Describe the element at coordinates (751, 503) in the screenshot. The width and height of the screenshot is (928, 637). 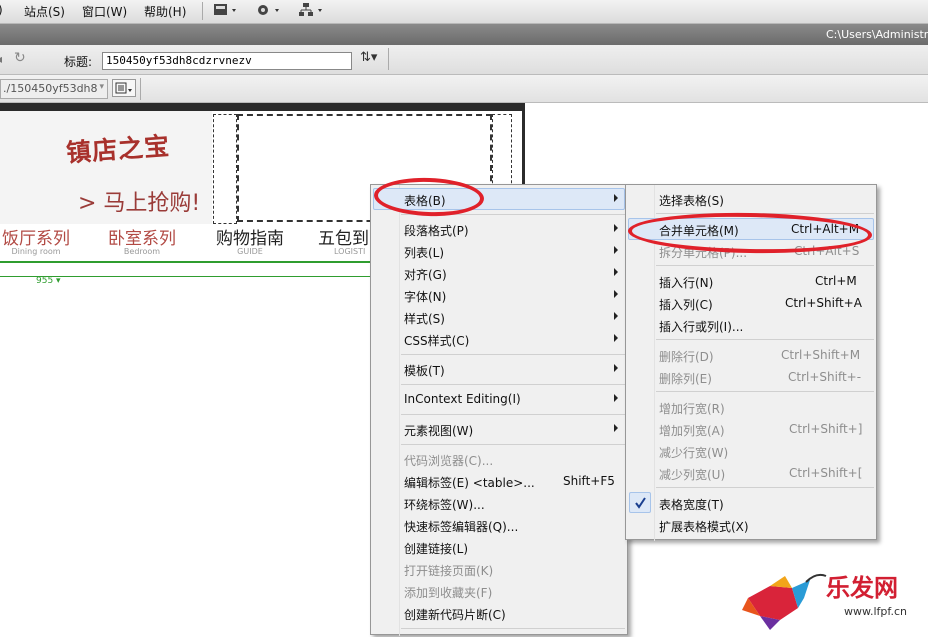
I see `menu-item-table-width: 表格宽度(T)` at that location.